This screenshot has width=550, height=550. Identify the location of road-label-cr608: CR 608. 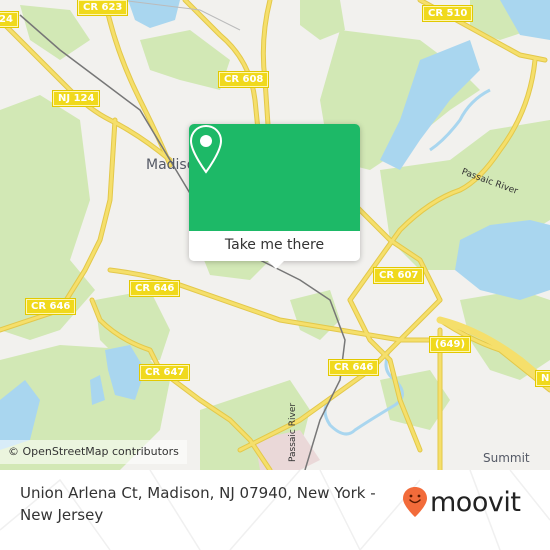
(243, 79).